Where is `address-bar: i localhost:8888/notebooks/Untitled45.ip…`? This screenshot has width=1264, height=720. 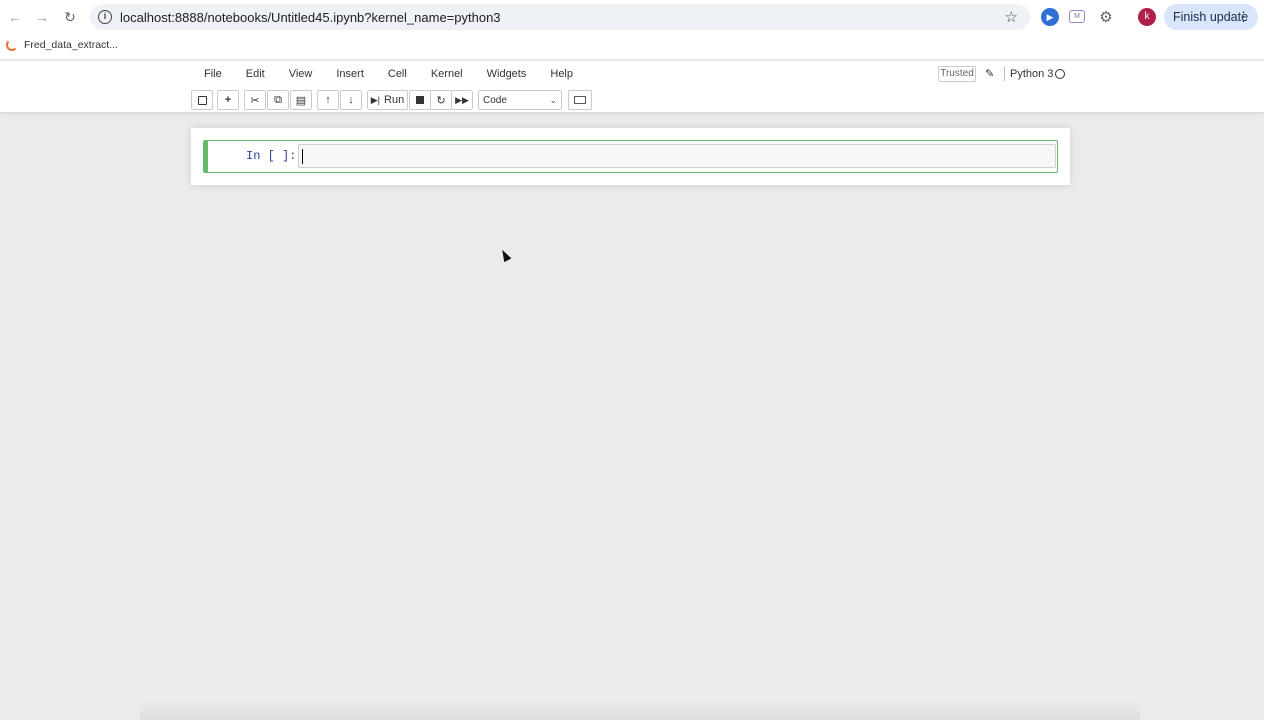
address-bar: i localhost:8888/notebooks/Untitled45.ip… is located at coordinates (560, 17).